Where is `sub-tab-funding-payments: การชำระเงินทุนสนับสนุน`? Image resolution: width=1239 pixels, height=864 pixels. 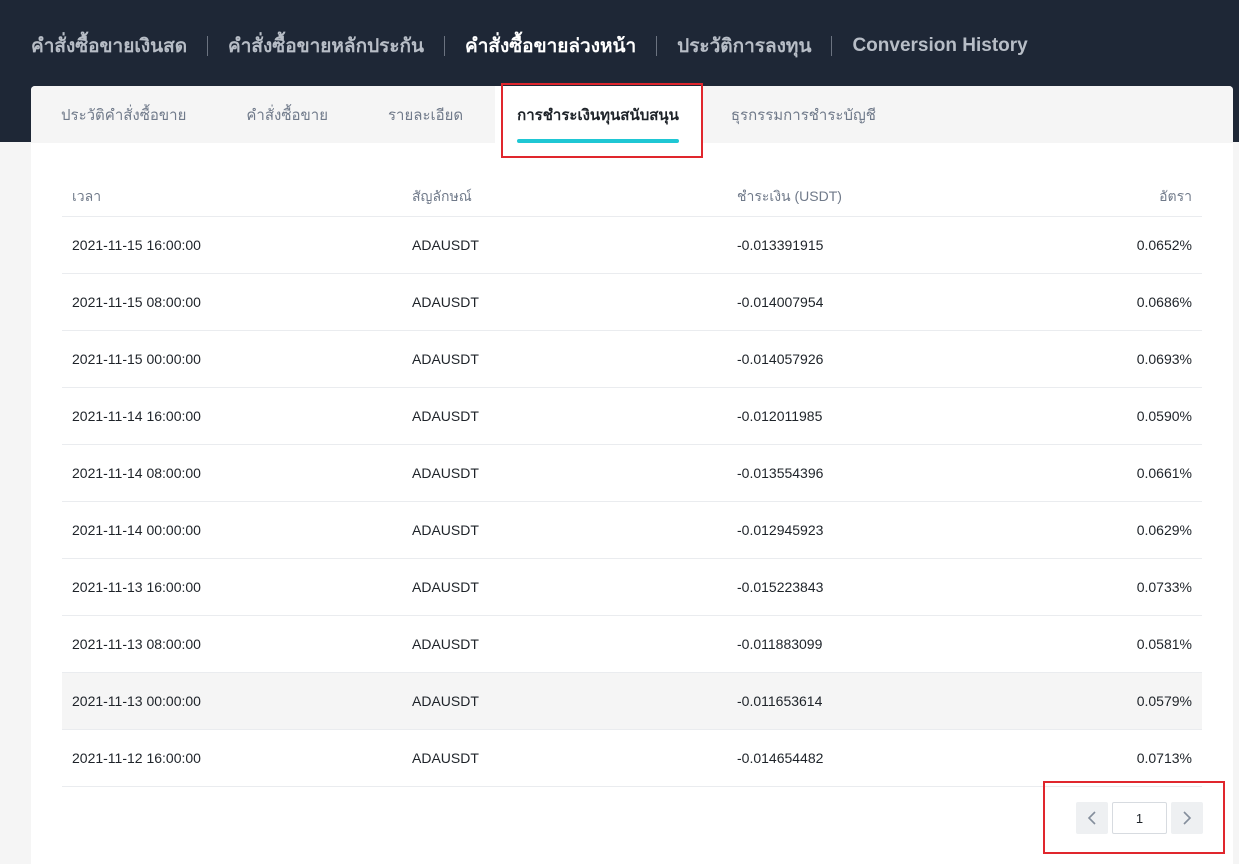
sub-tab-funding-payments: การชำระเงินทุนสนับสนุน is located at coordinates (598, 114).